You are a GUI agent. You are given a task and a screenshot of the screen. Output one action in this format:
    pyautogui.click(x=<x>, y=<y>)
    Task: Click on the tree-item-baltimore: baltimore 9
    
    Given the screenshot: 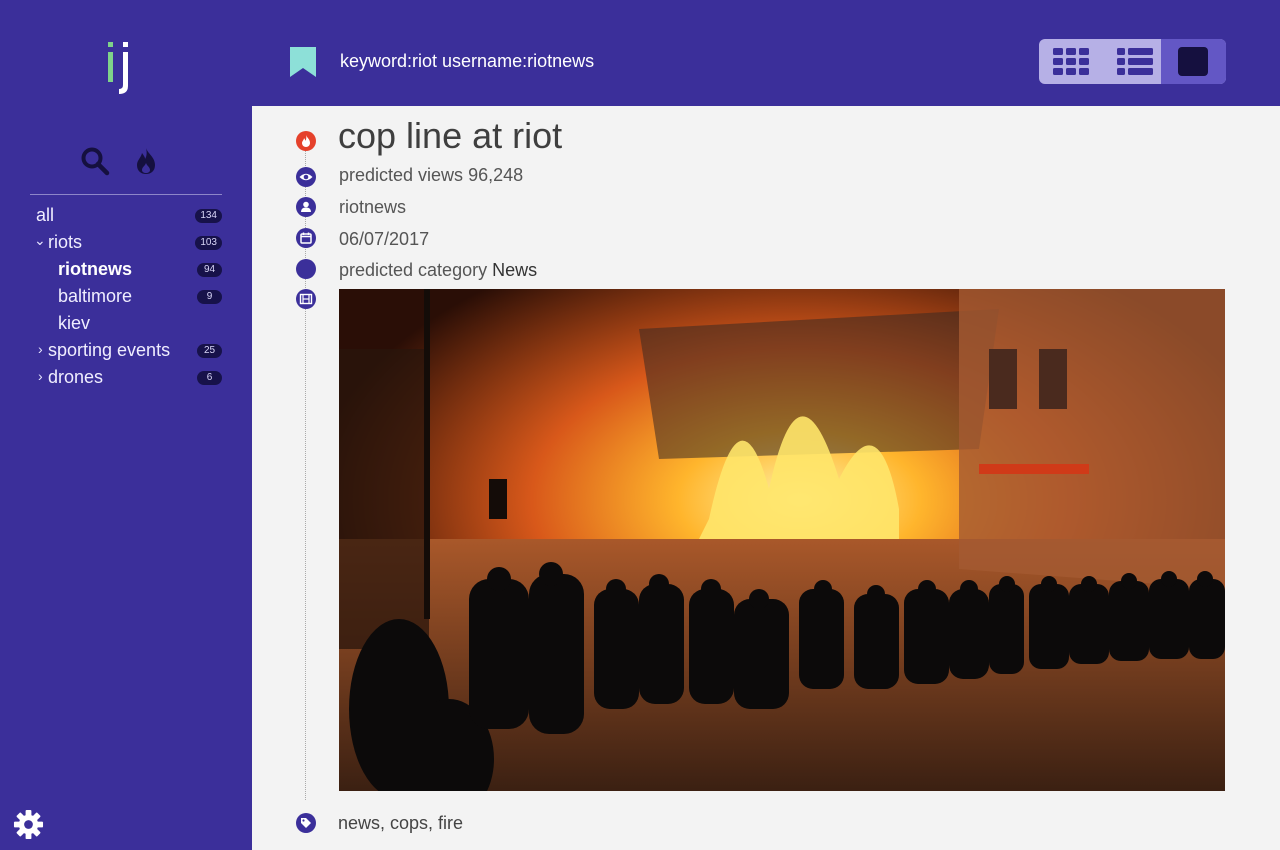 What is the action you would take?
    pyautogui.click(x=126, y=296)
    